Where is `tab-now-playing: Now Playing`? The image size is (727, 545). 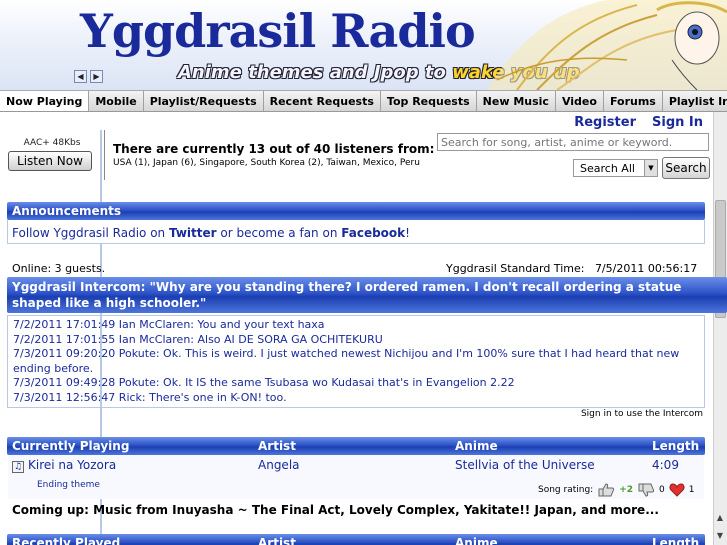 tab-now-playing: Now Playing is located at coordinates (45, 101).